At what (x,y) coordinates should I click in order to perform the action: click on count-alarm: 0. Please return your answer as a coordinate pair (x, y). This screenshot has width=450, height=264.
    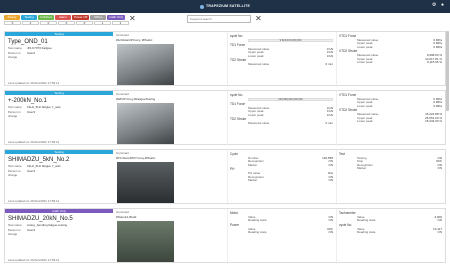
    Looking at the image, I should click on (66, 23).